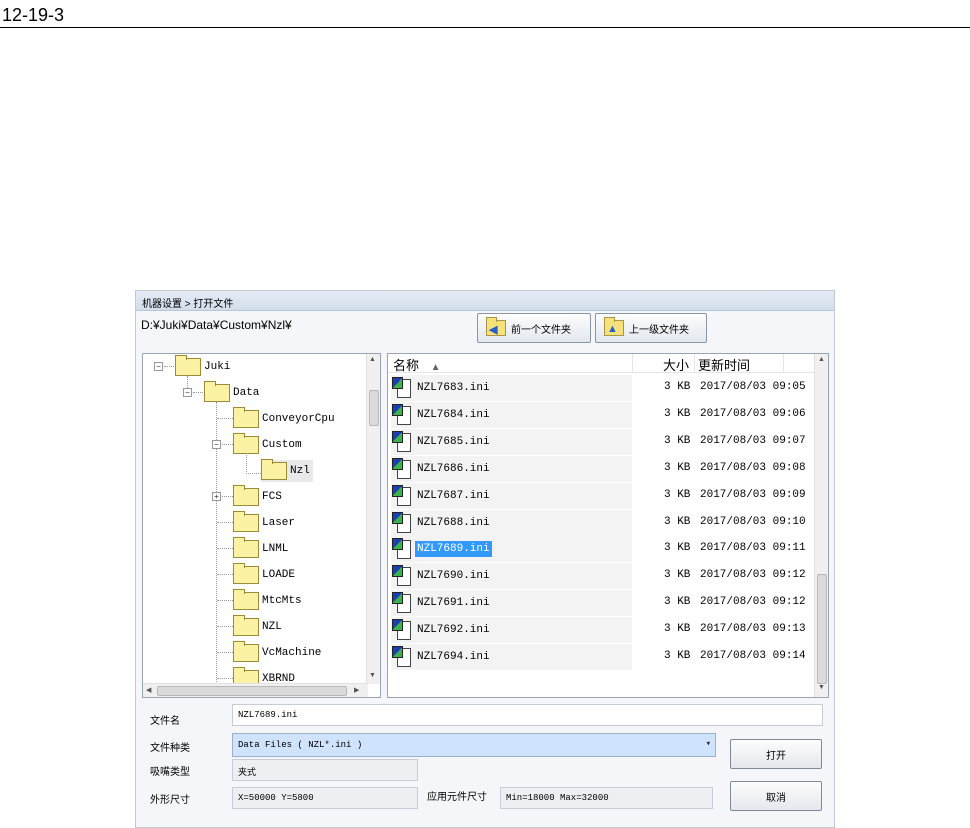 The image size is (970, 828). Describe the element at coordinates (264, 522) in the screenshot. I see `tree-item-laser: Laser` at that location.